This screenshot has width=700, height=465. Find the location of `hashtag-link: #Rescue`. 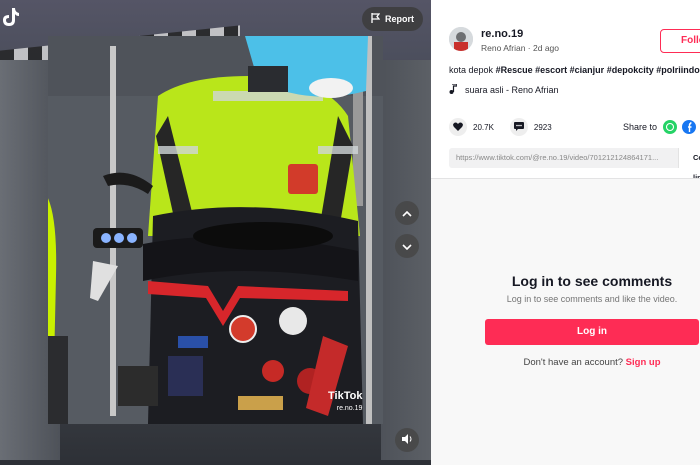

hashtag-link: #Rescue is located at coordinates (514, 70).